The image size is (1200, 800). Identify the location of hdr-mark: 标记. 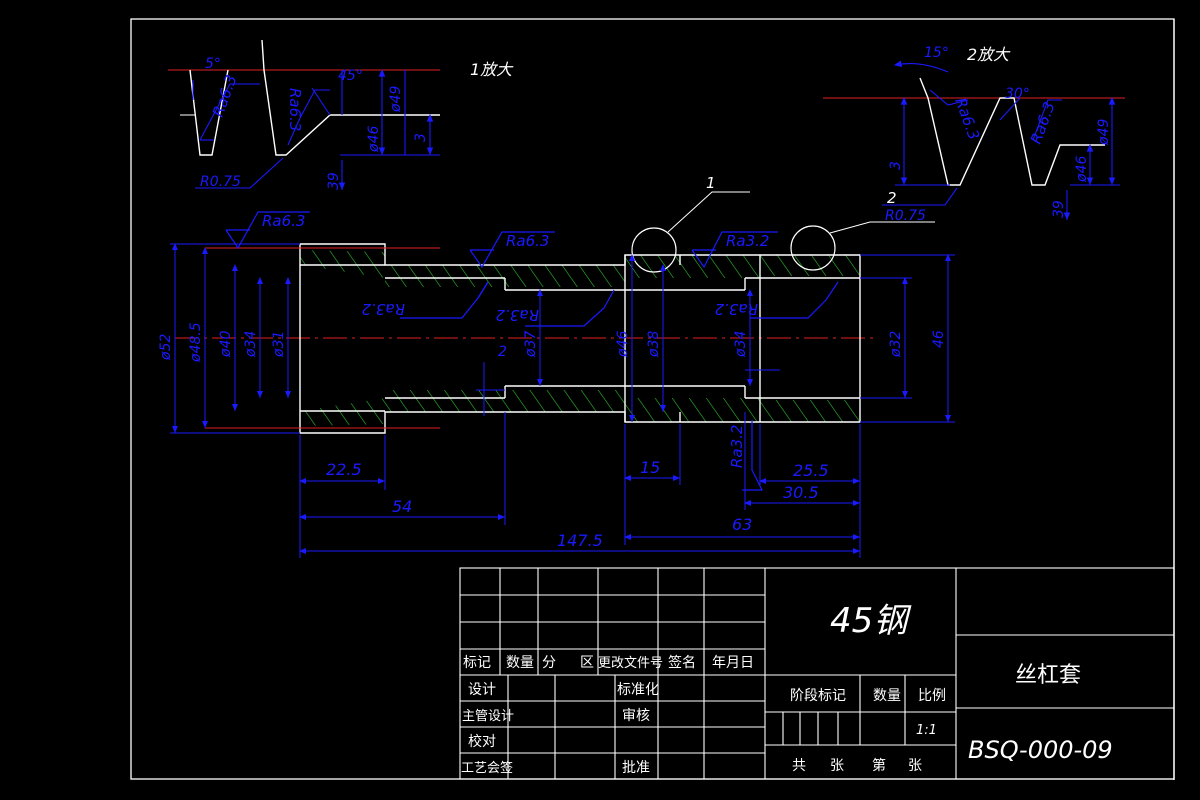
(477, 663).